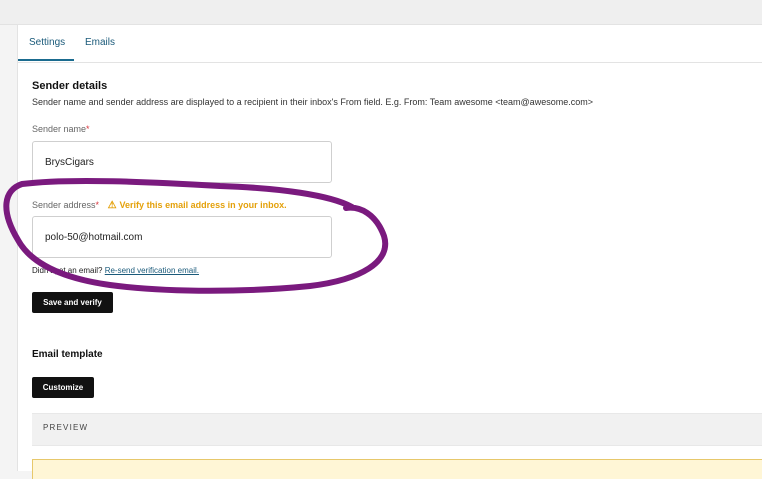  I want to click on resend-prompt: Didn't get an email?, so click(67, 270).